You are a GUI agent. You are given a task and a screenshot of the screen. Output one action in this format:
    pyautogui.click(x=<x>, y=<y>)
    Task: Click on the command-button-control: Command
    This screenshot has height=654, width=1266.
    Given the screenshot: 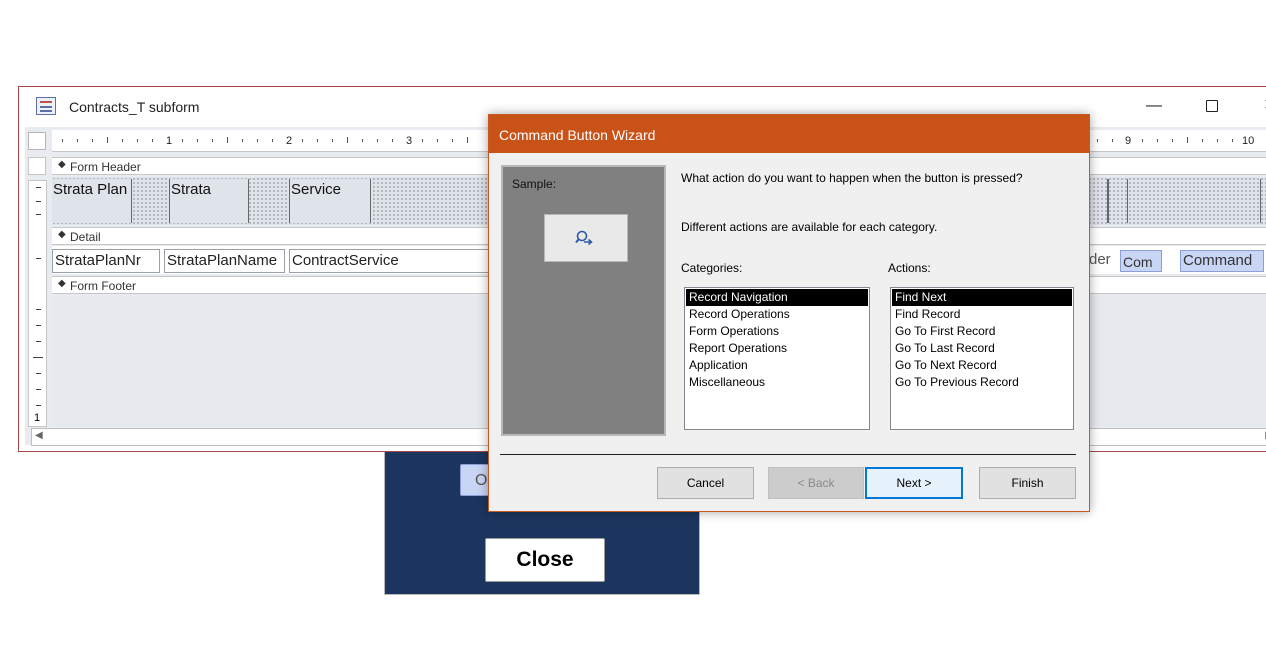 What is the action you would take?
    pyautogui.click(x=1222, y=261)
    